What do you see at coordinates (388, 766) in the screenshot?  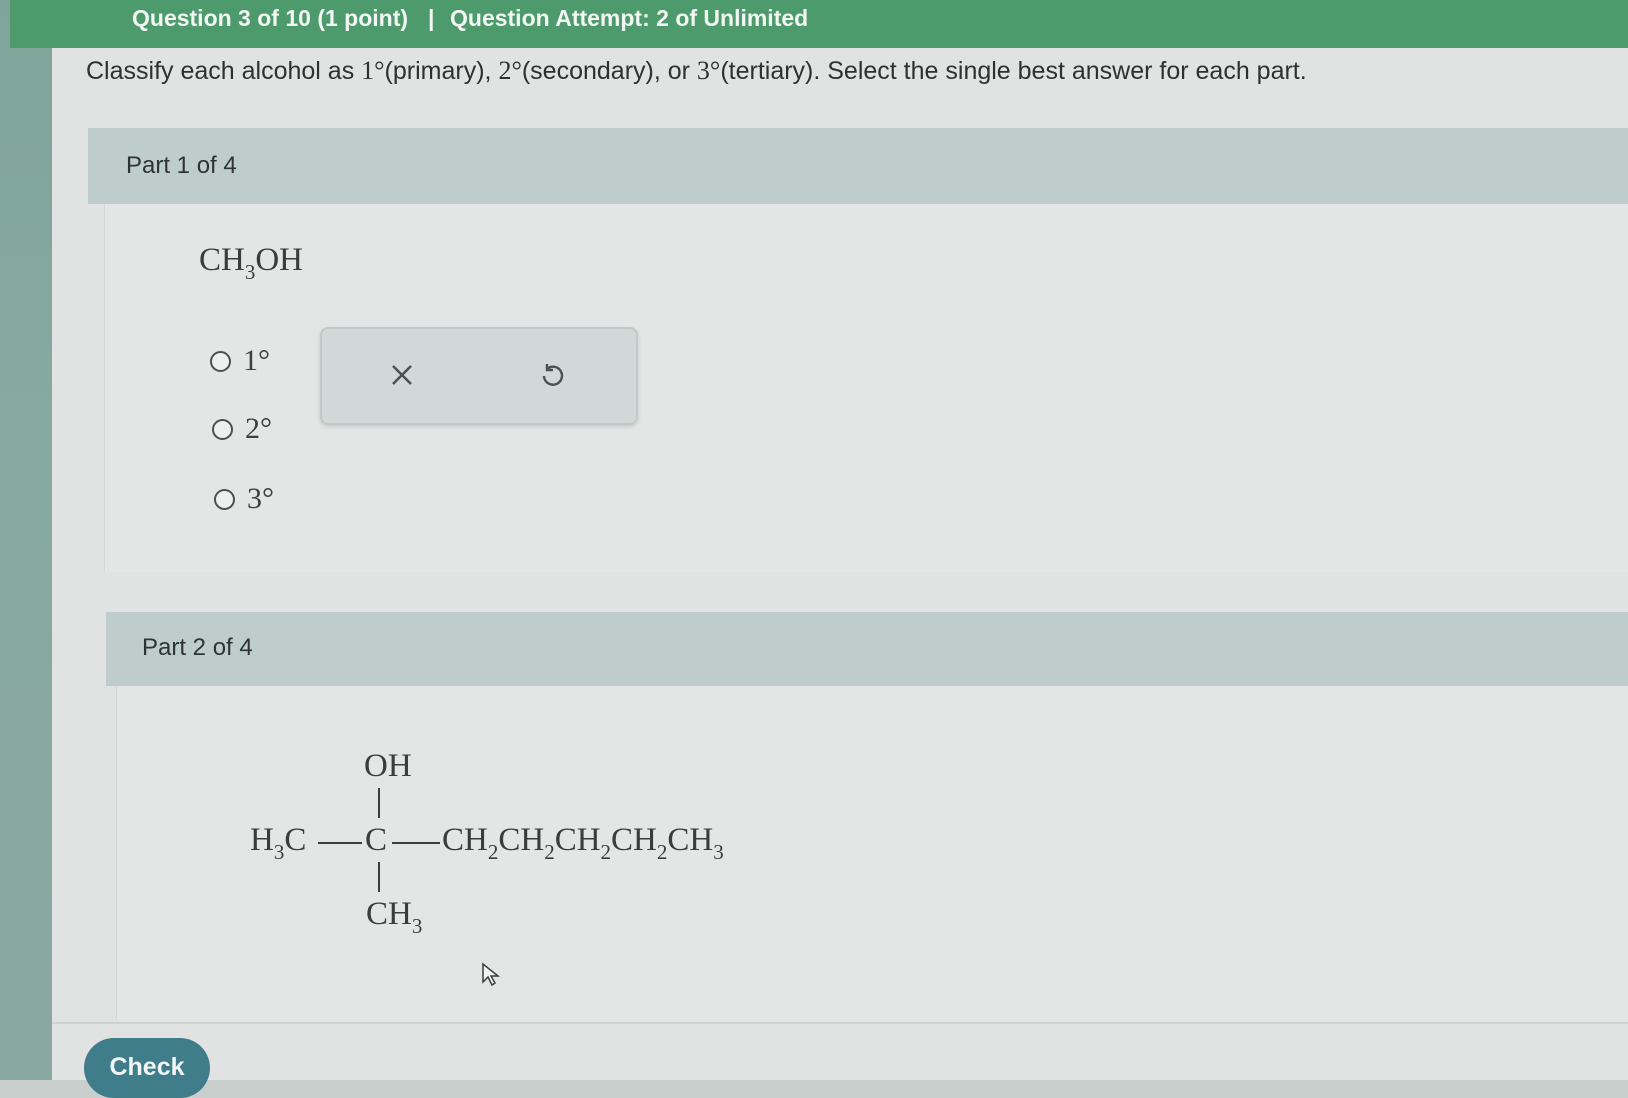 I see `structure-oh: OH` at bounding box center [388, 766].